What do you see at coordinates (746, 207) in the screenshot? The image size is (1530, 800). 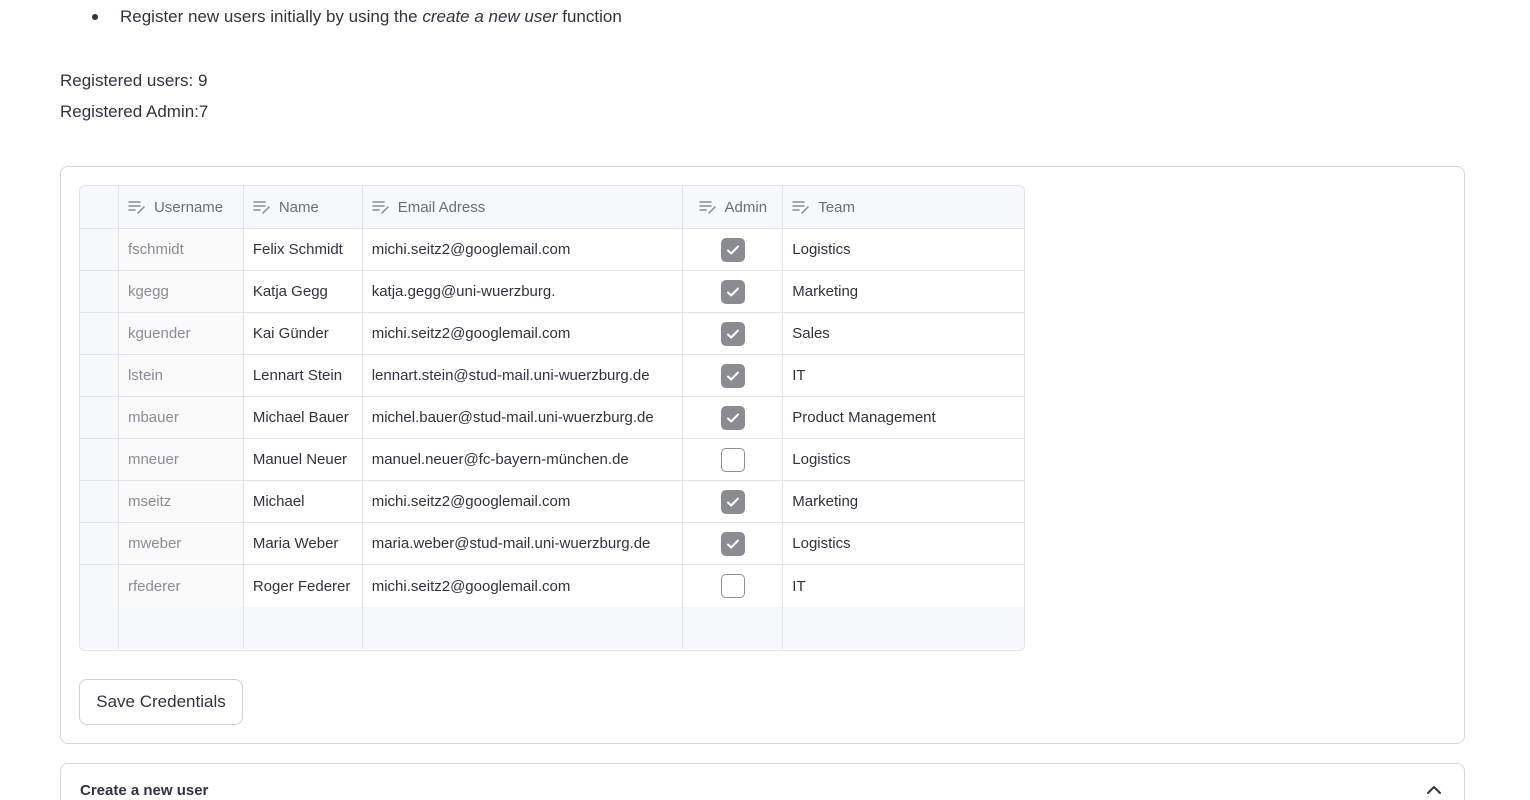 I see `column-label: Admin` at bounding box center [746, 207].